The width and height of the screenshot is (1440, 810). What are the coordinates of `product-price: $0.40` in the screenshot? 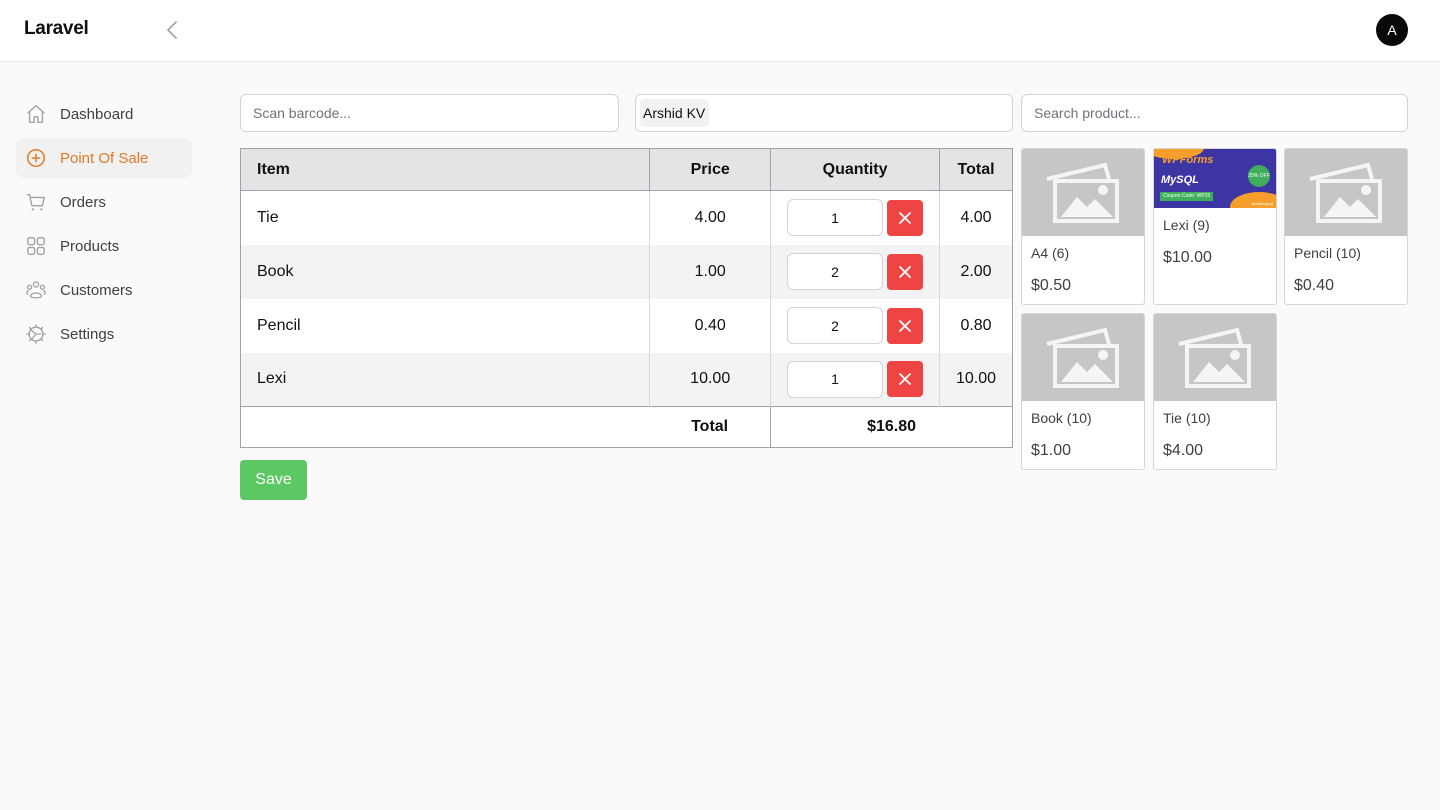 It's located at (1314, 285).